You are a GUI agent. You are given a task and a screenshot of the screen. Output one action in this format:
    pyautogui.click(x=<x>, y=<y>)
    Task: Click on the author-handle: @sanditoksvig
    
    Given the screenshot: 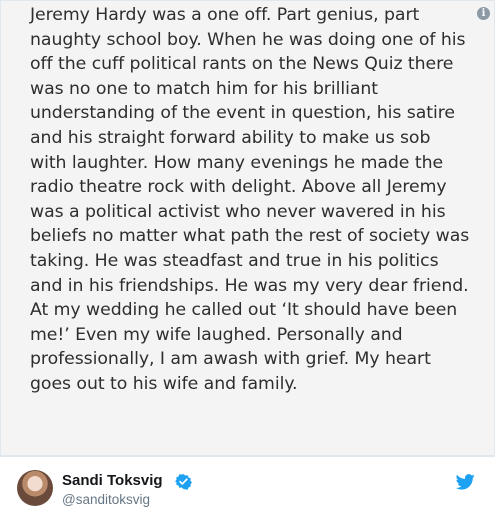 What is the action you would take?
    pyautogui.click(x=106, y=500)
    